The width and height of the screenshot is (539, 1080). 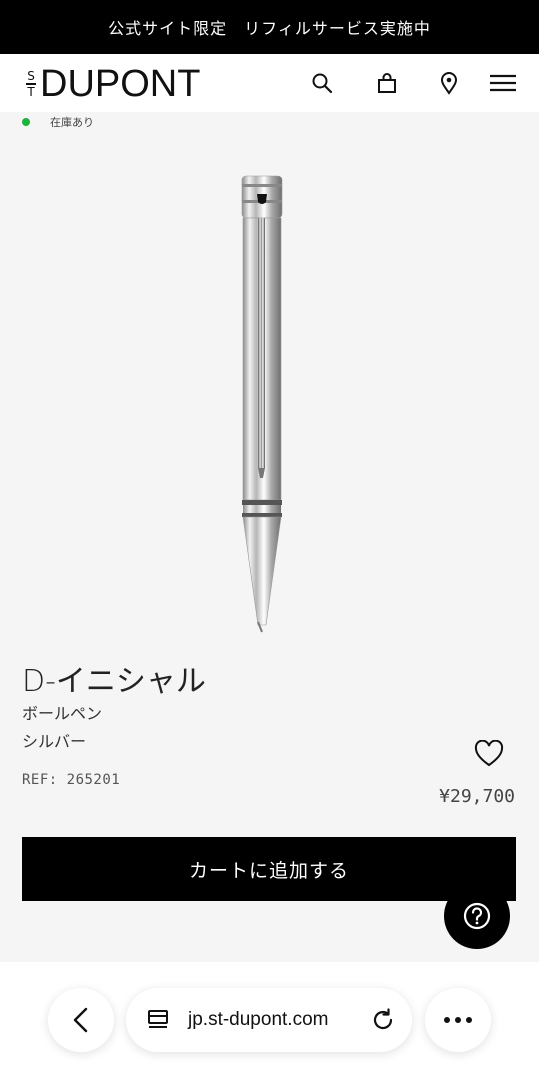 What do you see at coordinates (54, 741) in the screenshot?
I see `product-color: シルバー` at bounding box center [54, 741].